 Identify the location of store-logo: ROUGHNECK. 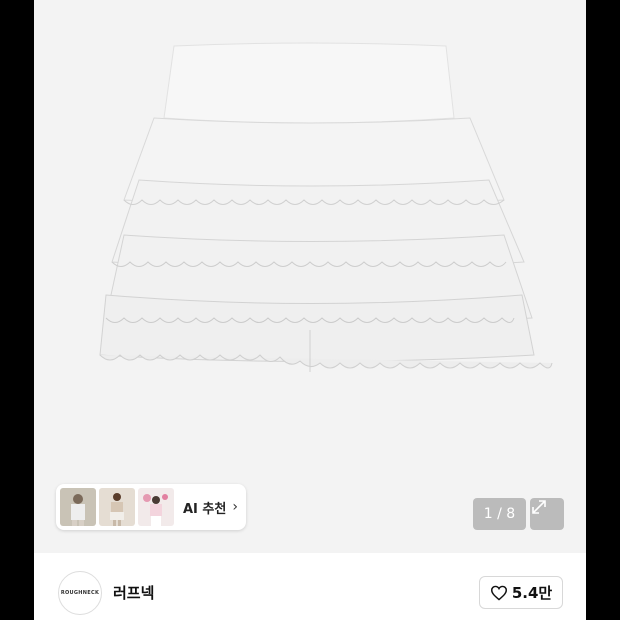
(80, 593).